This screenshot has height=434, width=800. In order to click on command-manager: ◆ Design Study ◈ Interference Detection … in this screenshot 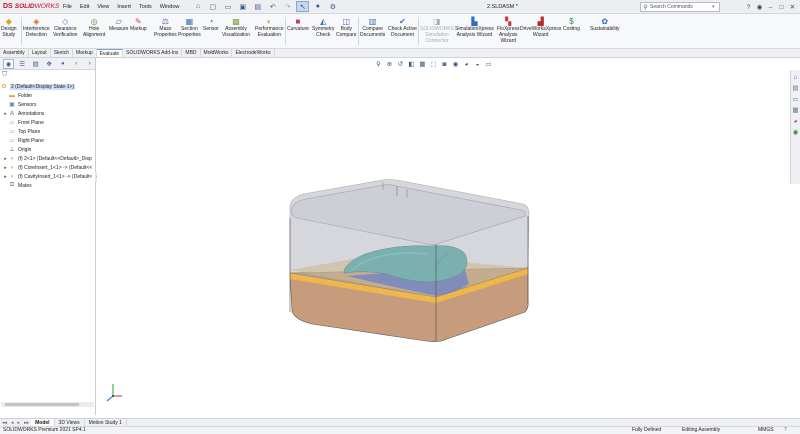, I will do `click(400, 31)`.